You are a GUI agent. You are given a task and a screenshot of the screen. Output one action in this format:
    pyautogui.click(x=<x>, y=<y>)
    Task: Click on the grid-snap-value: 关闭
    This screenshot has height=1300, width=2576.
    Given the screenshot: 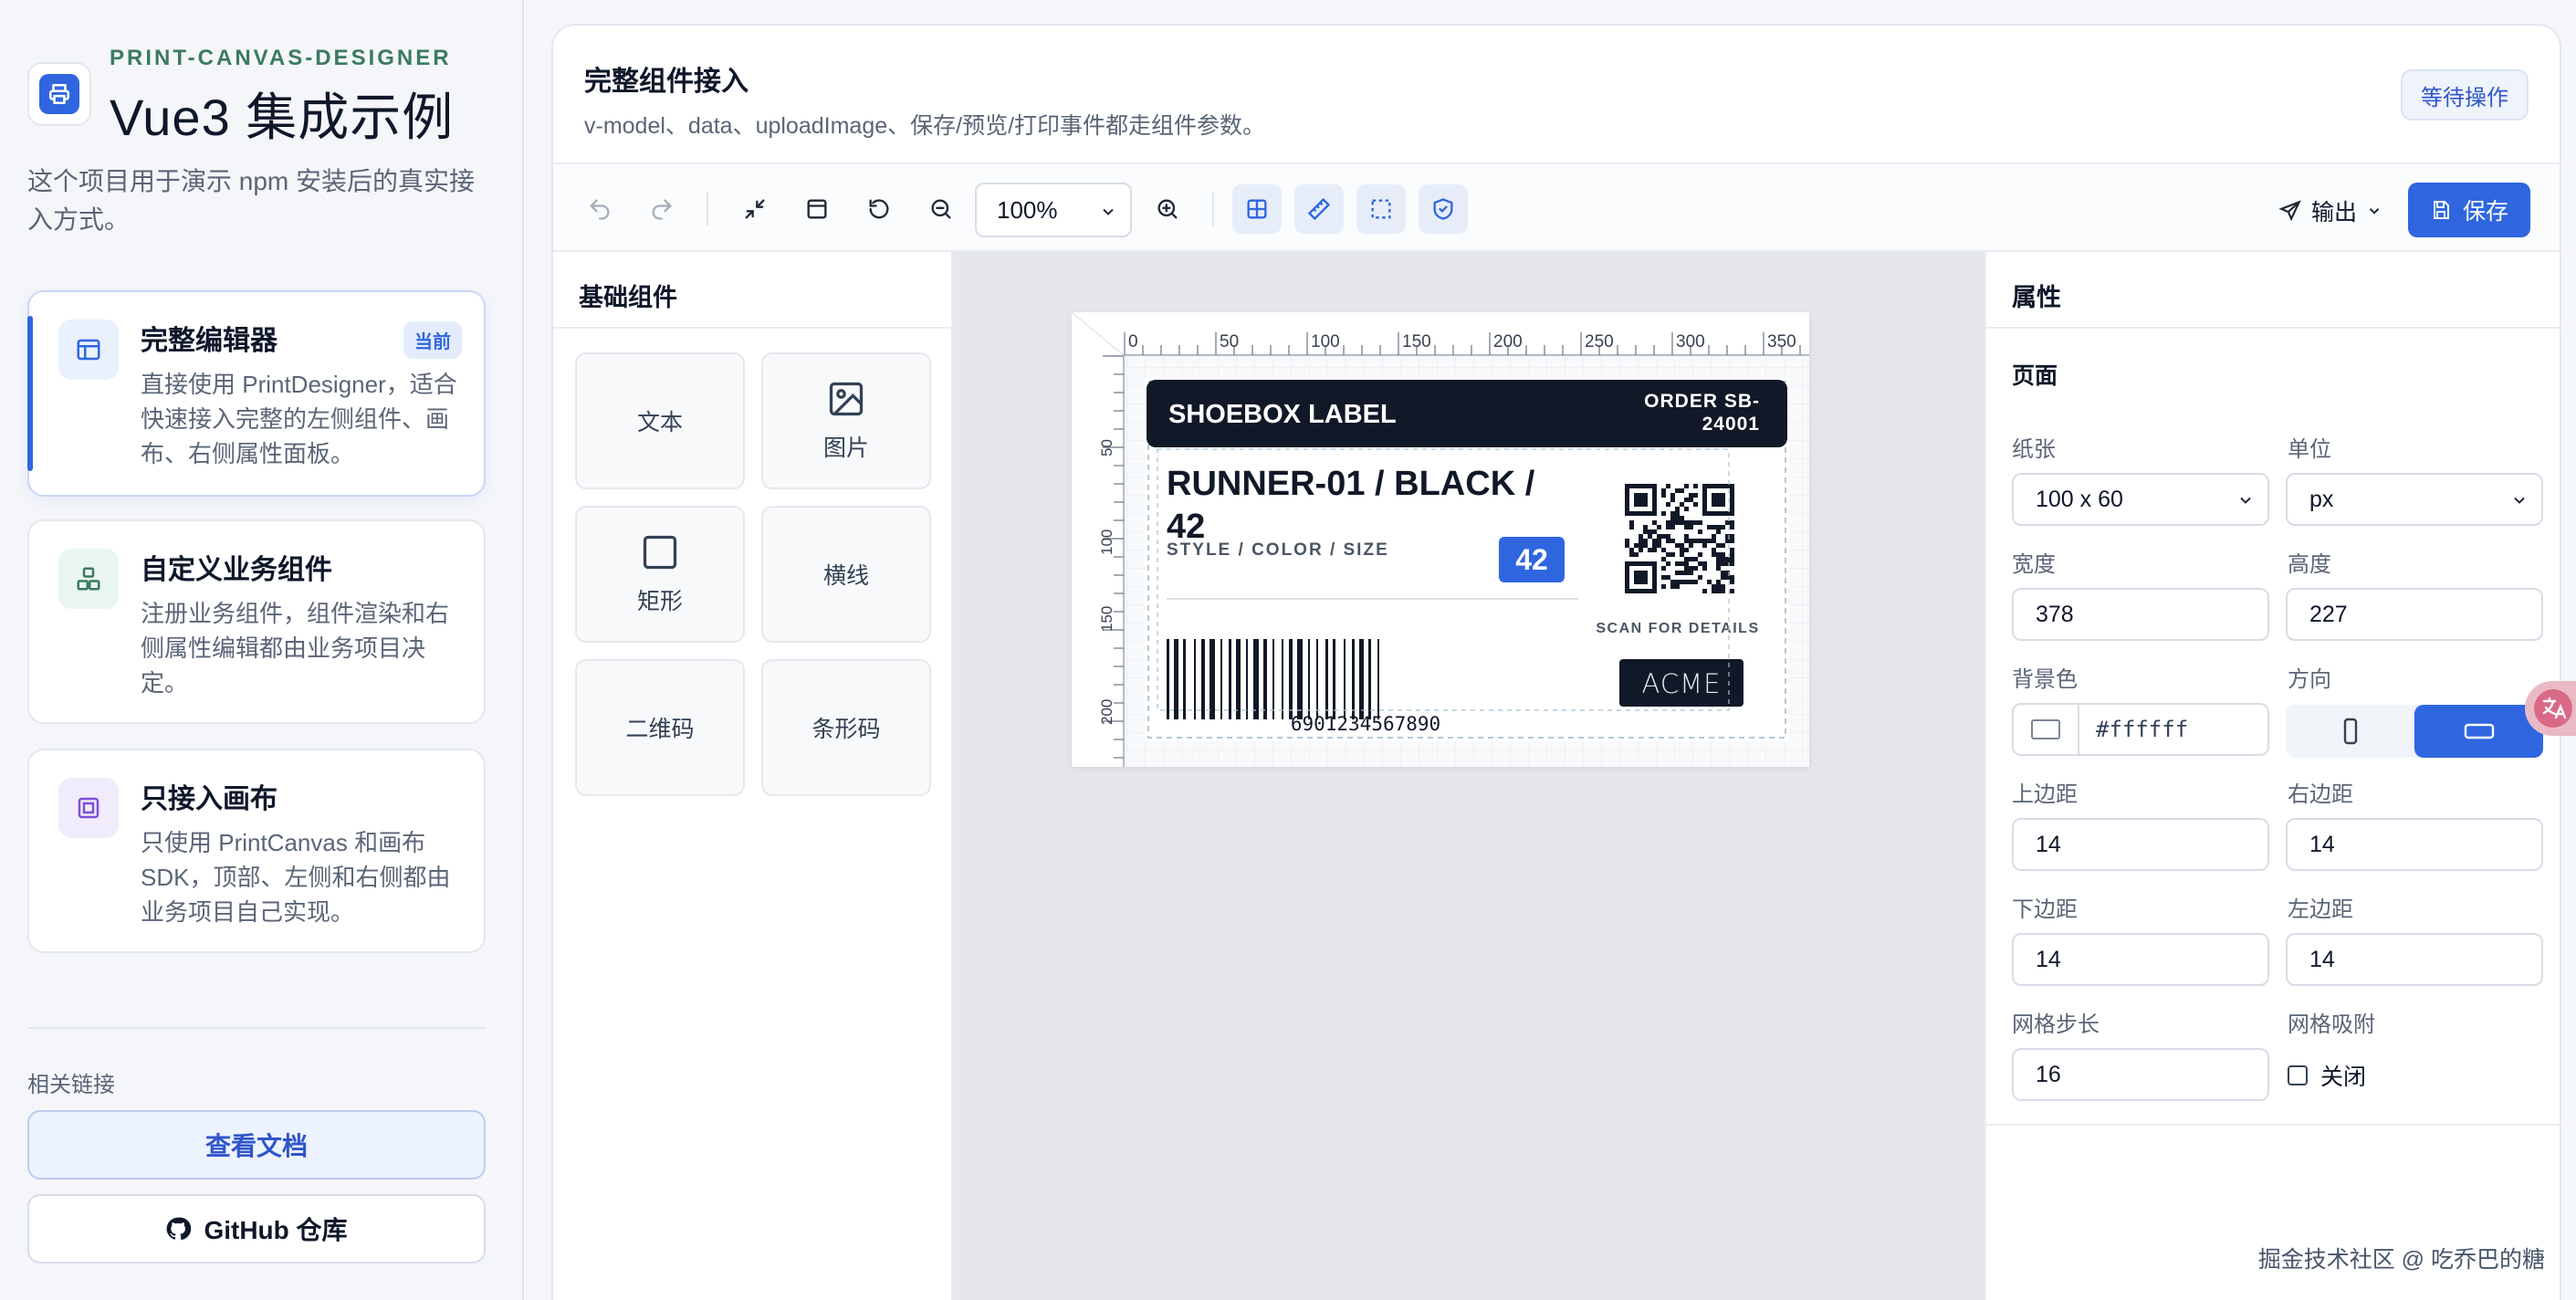 What is the action you would take?
    pyautogui.click(x=2343, y=1077)
    